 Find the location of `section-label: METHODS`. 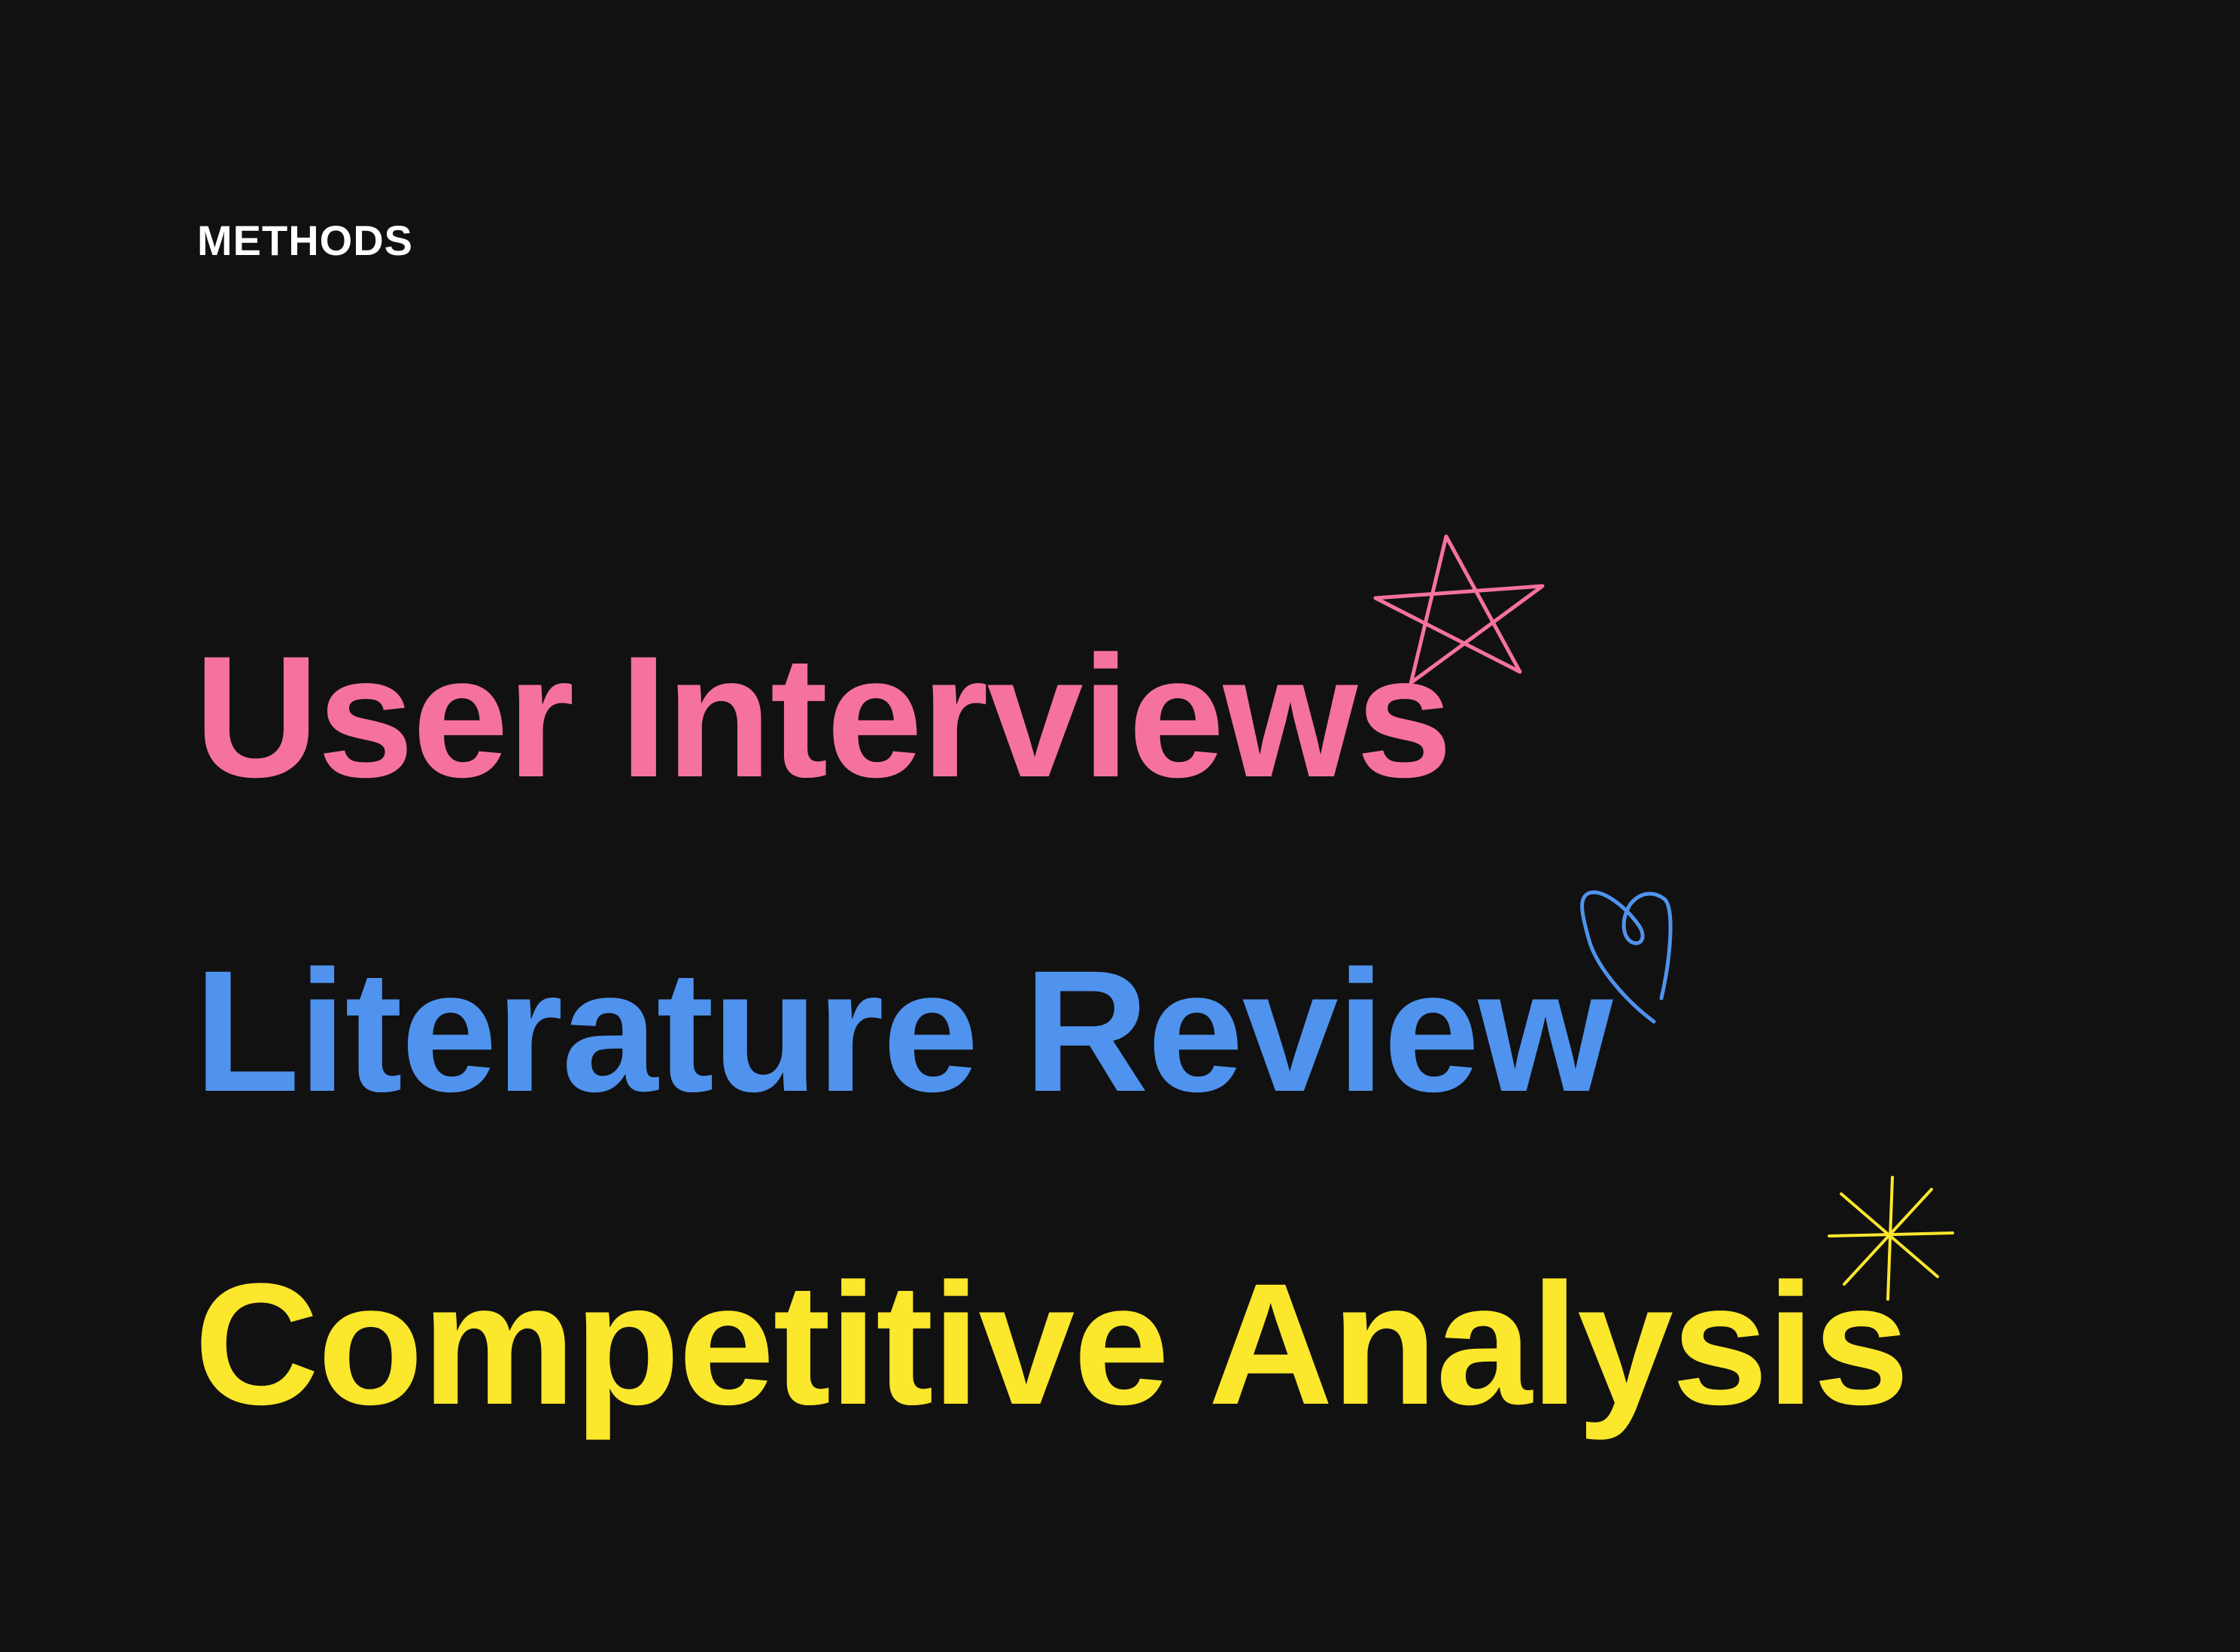

section-label: METHODS is located at coordinates (305, 241).